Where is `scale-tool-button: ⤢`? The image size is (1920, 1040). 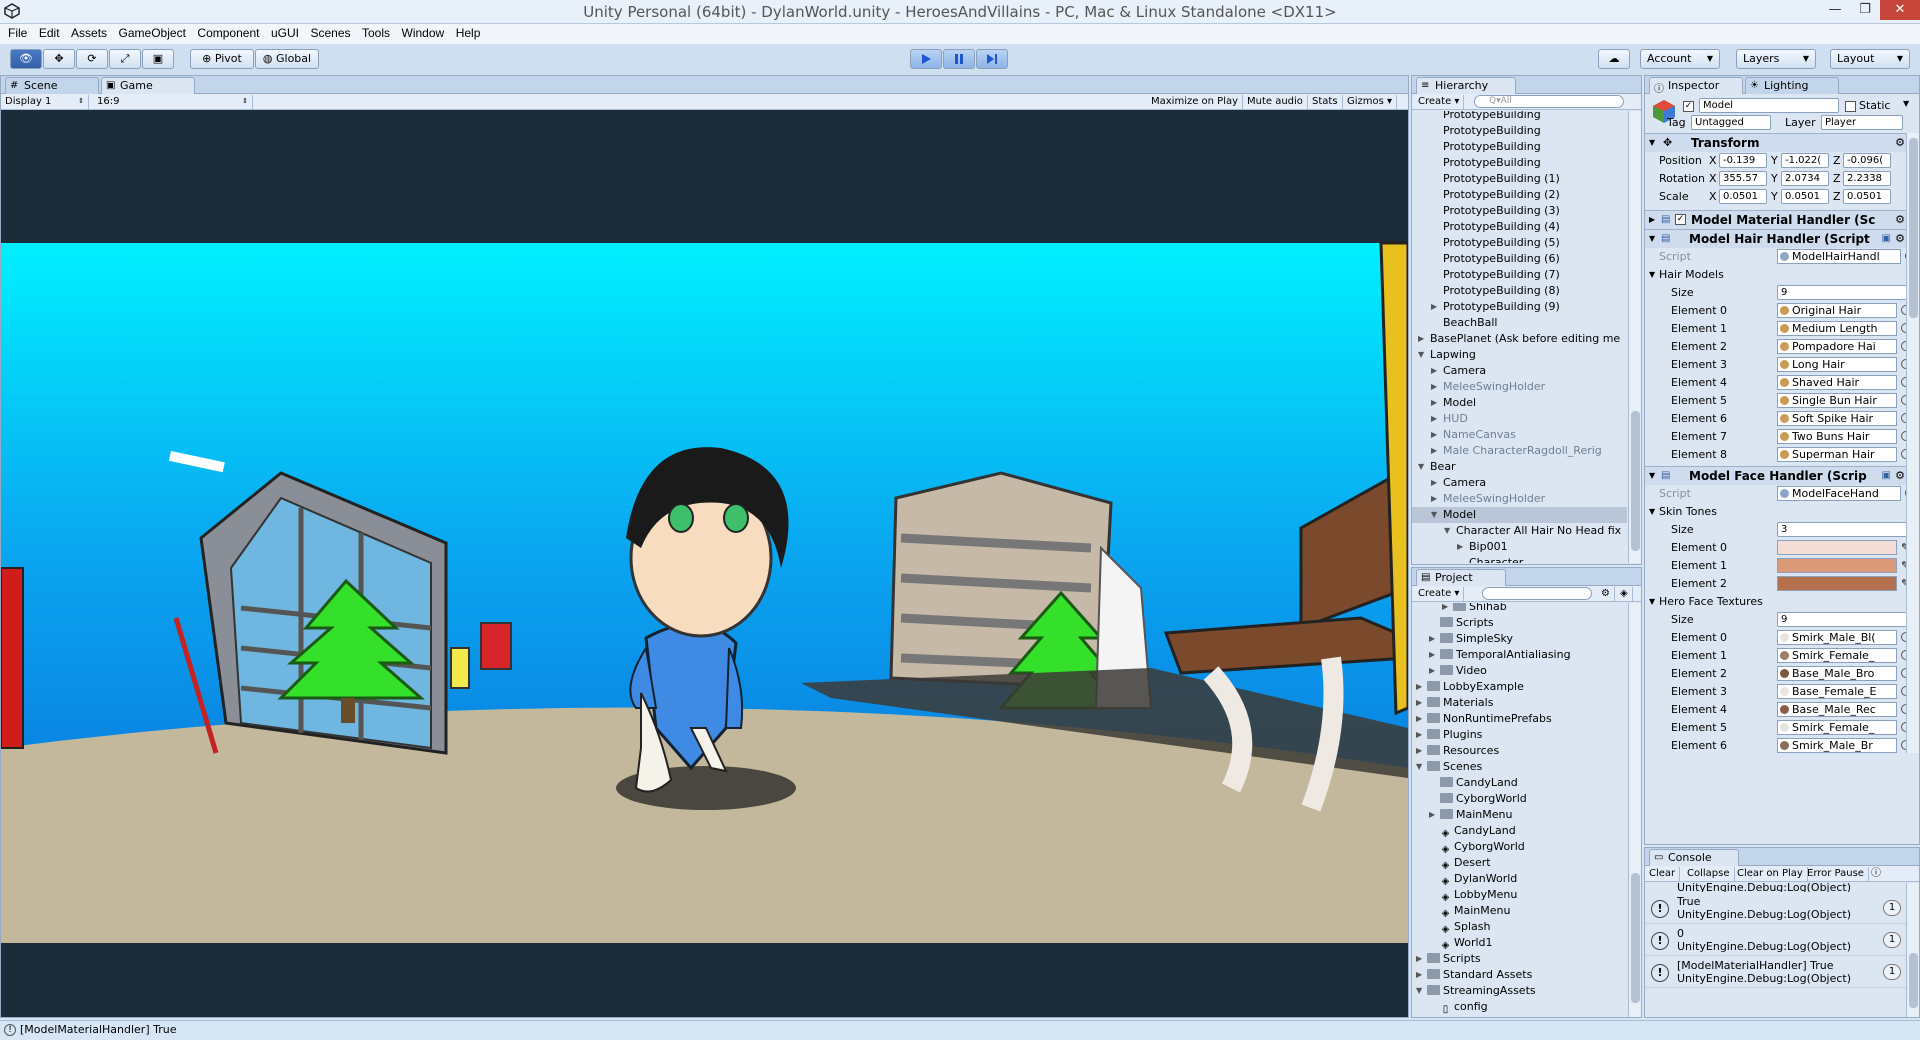
scale-tool-button: ⤢ is located at coordinates (125, 59).